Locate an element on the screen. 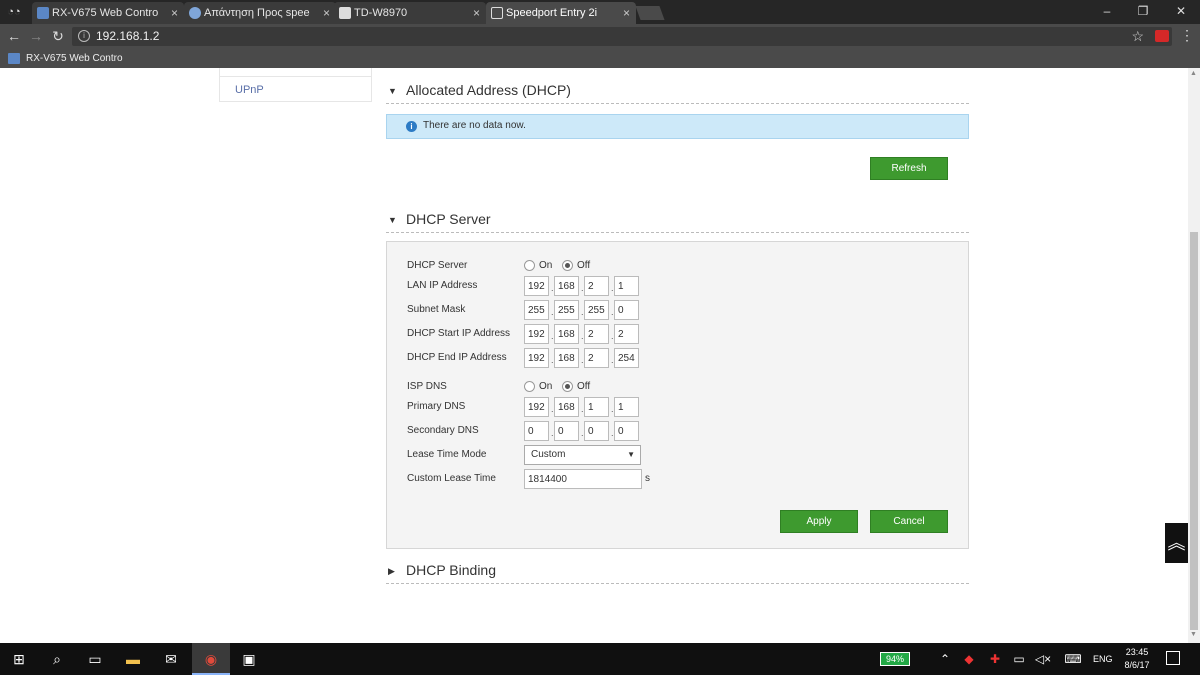 This screenshot has height=675, width=1200. section-dhcp-server: ▼ DHCP Server is located at coordinates (677, 221).